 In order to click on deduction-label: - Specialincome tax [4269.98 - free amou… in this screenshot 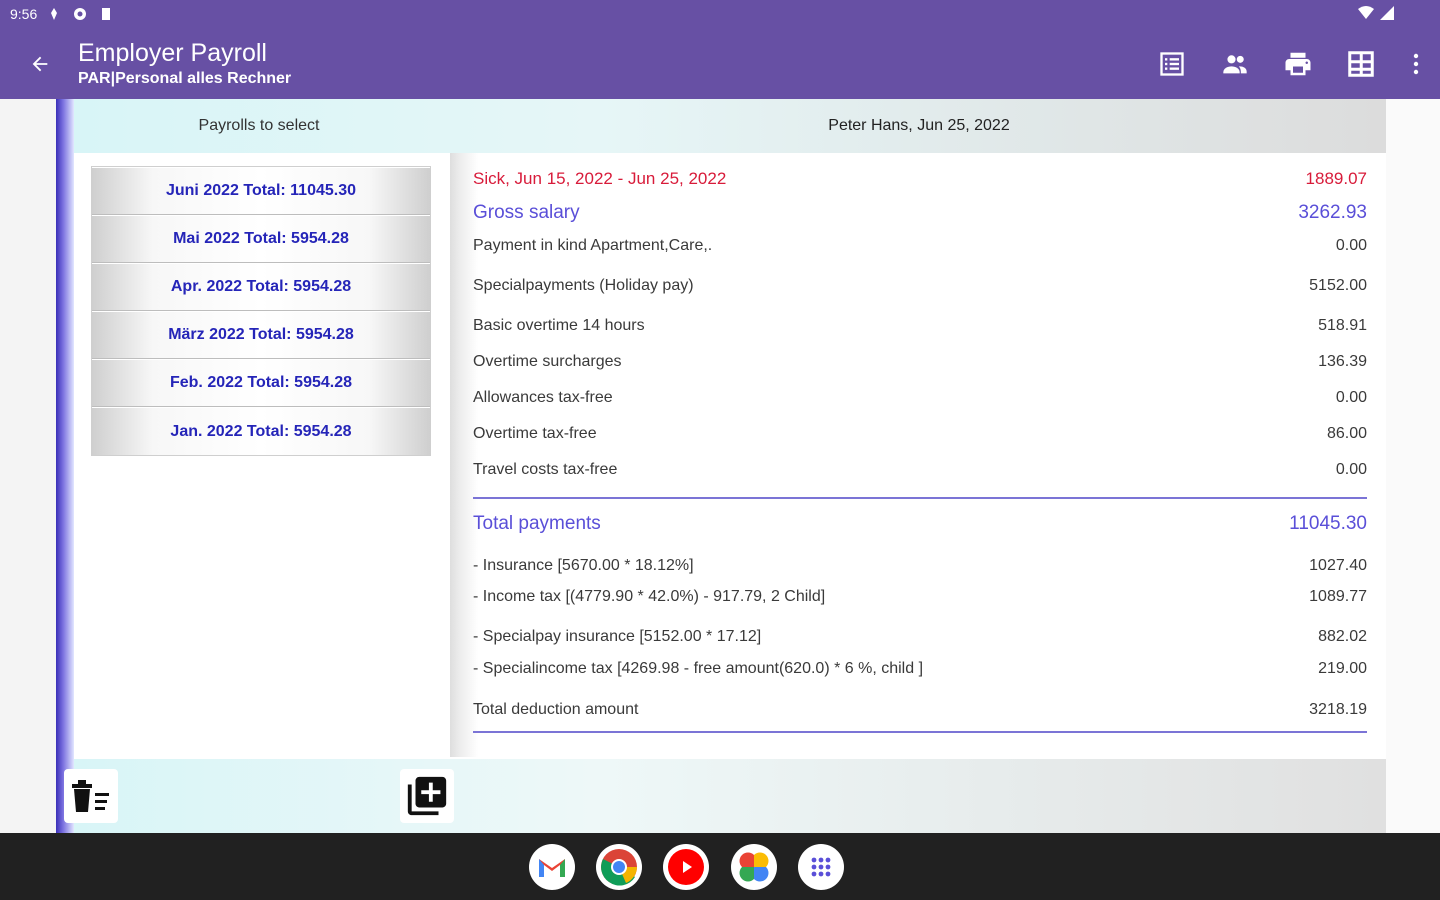, I will do `click(698, 668)`.